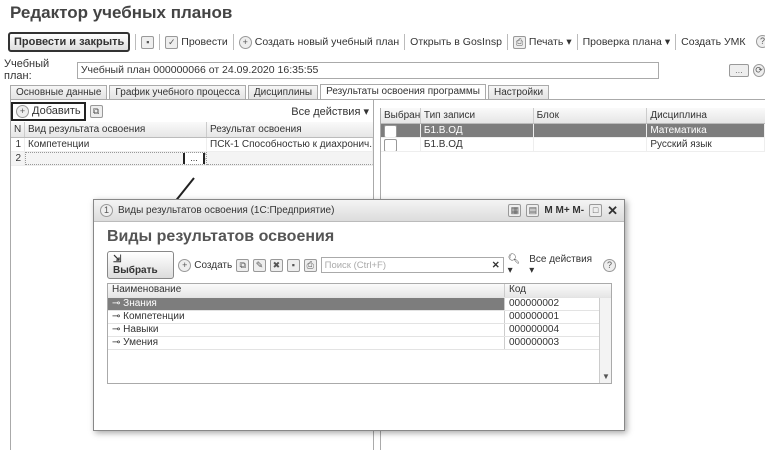  I want to click on plan-label: Учебный план:, so click(27, 70).